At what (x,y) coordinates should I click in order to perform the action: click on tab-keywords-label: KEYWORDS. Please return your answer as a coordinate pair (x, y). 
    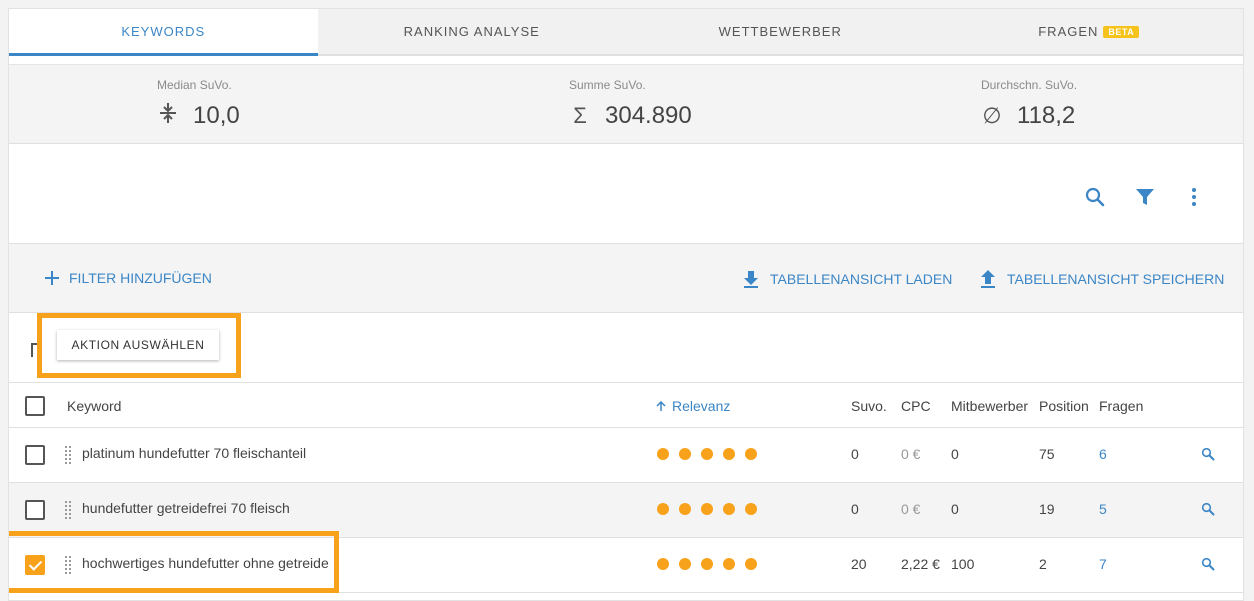
    Looking at the image, I should click on (163, 31).